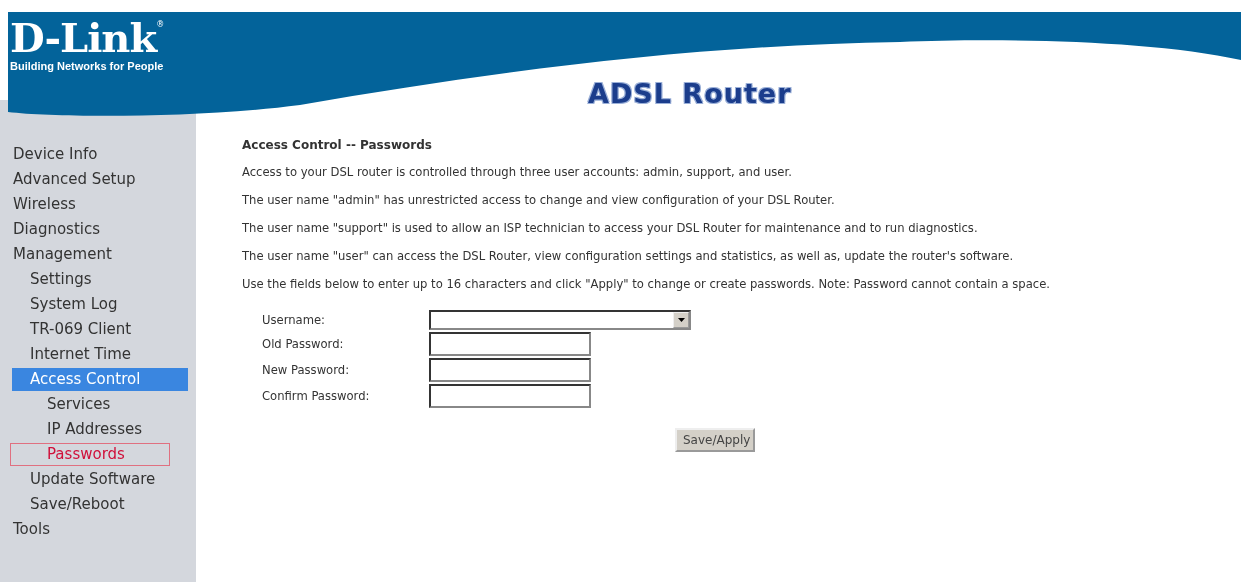  Describe the element at coordinates (539, 200) in the screenshot. I see `paragraph: The user name "admin" has unrestricted access to change and view configuration of your DSL Router.` at that location.